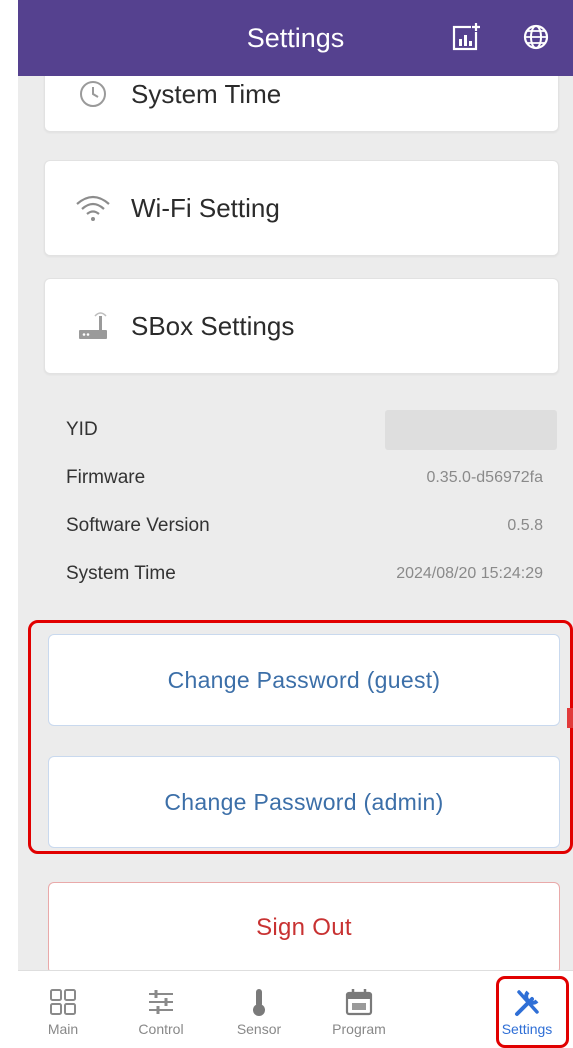 The width and height of the screenshot is (573, 1048). I want to click on wifi-setting-label: Wi-Fi Setting, so click(205, 207).